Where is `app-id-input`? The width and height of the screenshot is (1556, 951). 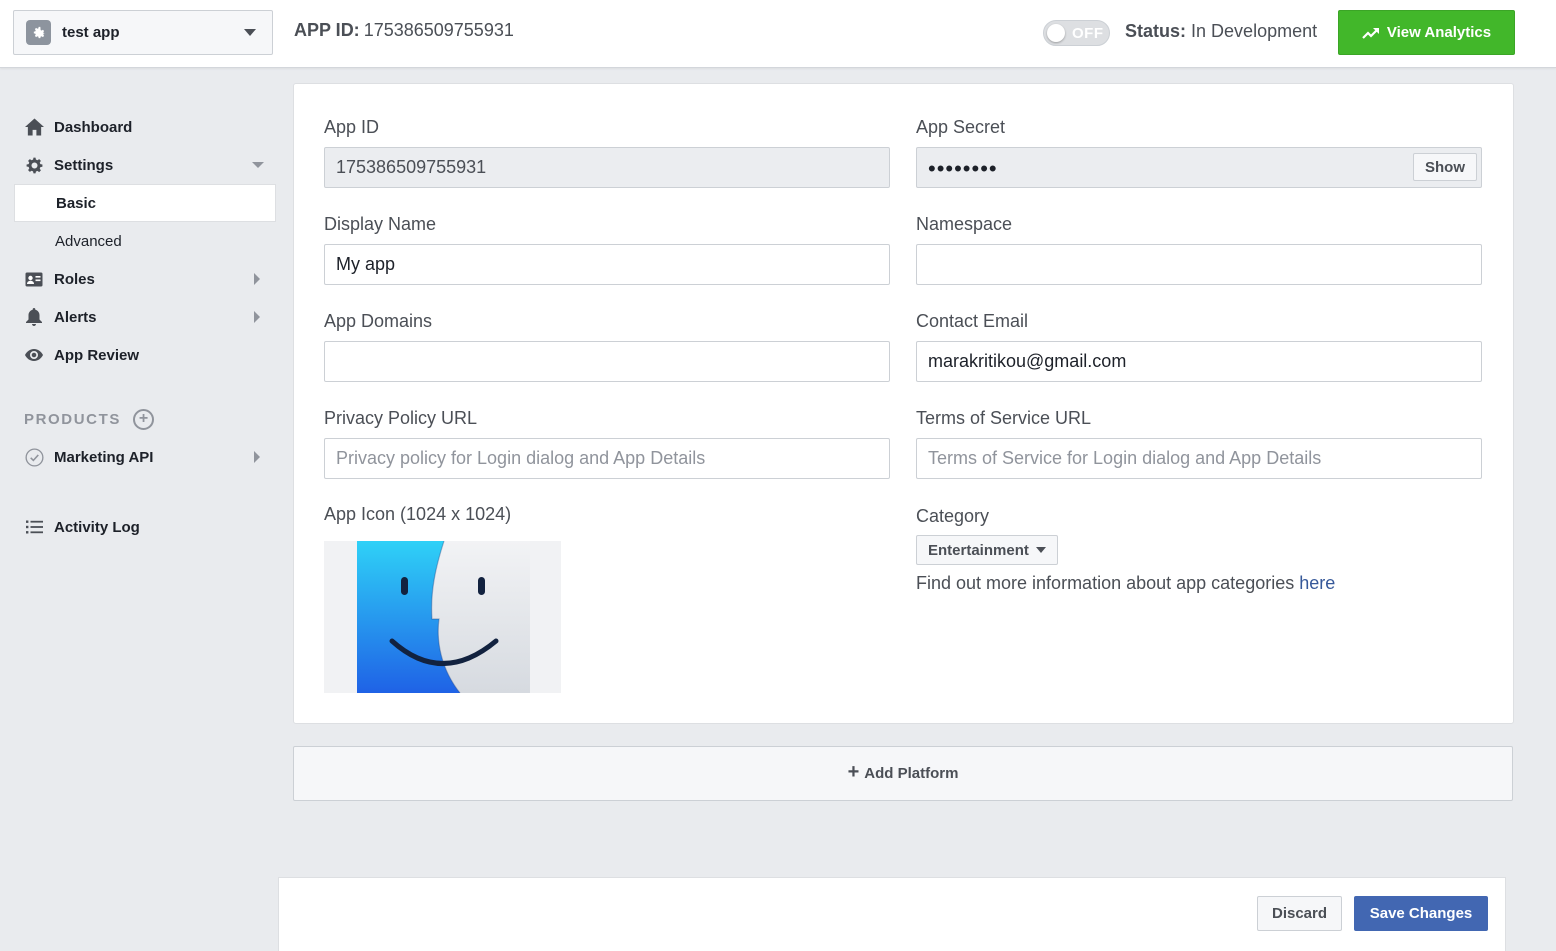 app-id-input is located at coordinates (607, 167).